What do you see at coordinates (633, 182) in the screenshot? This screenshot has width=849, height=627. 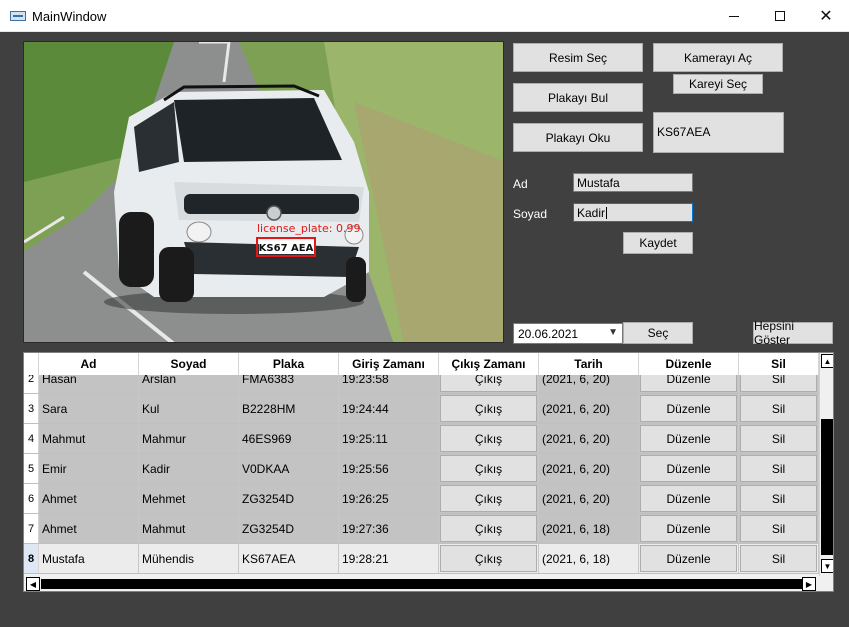 I see `first-name-field: Mustafa` at bounding box center [633, 182].